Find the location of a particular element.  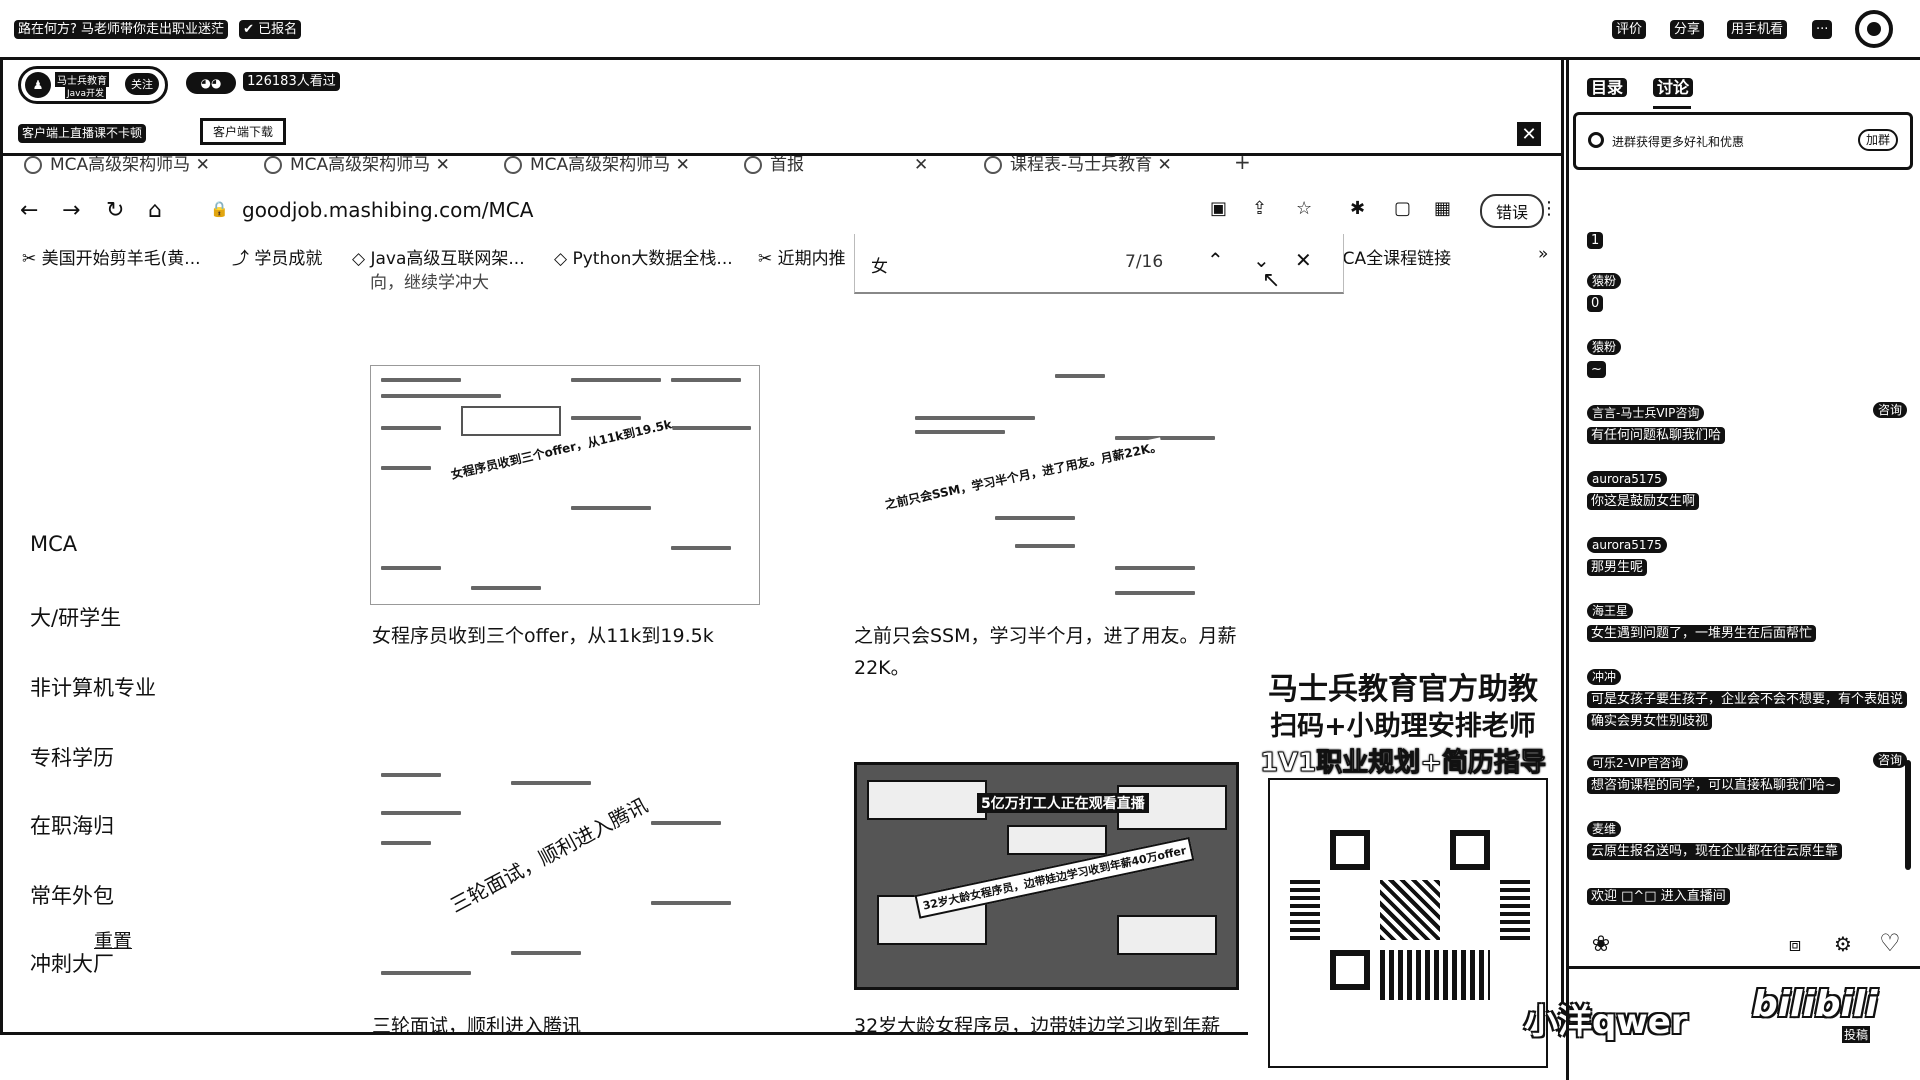

card-image: 三轮面试，顺利进入腾讯 is located at coordinates (565, 880).